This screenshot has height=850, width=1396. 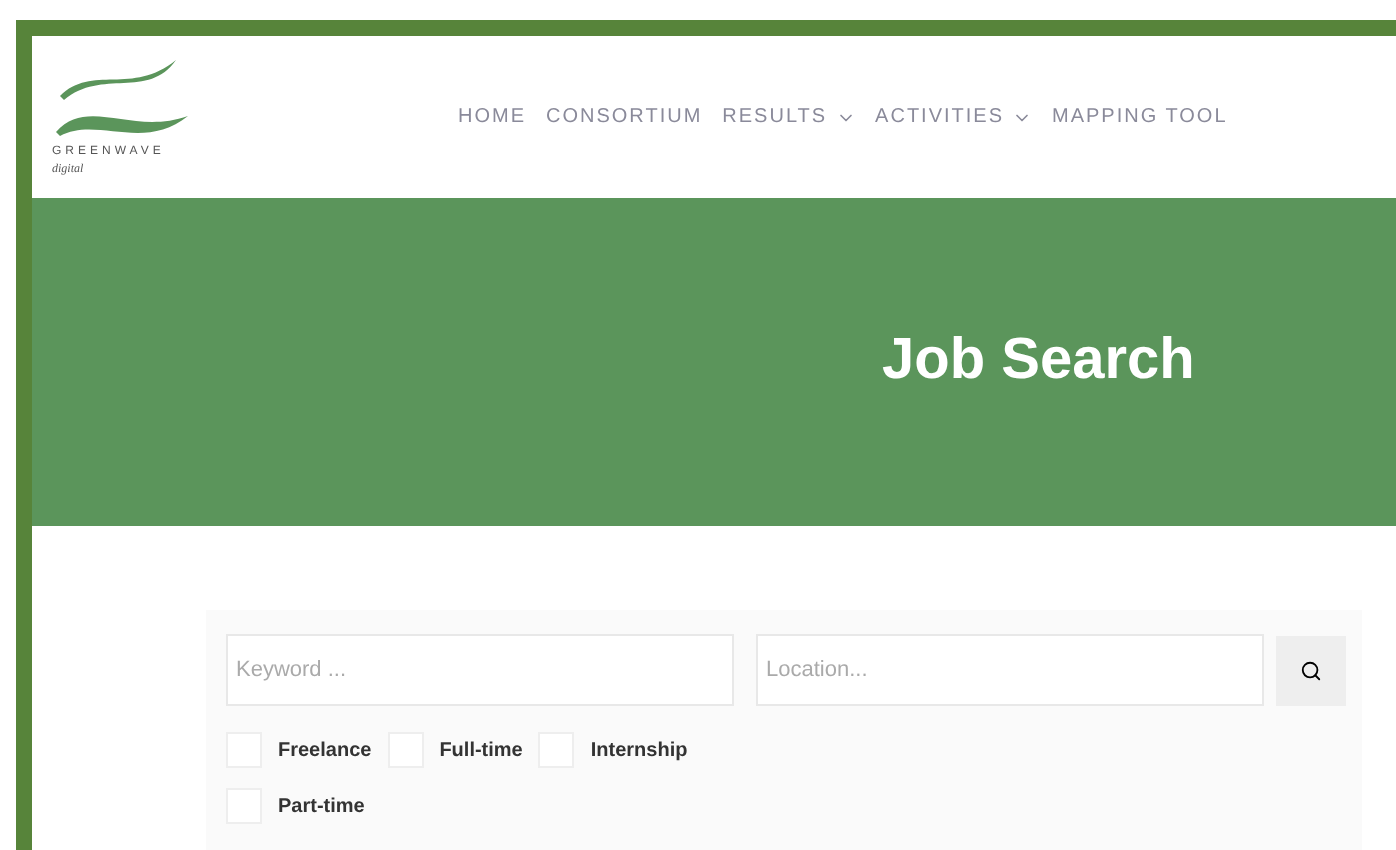 I want to click on checkbox-label: Full-time, so click(x=481, y=751).